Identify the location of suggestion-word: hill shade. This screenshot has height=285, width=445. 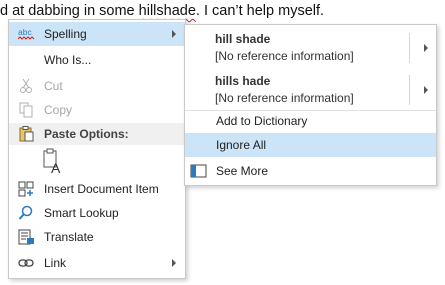
(243, 39).